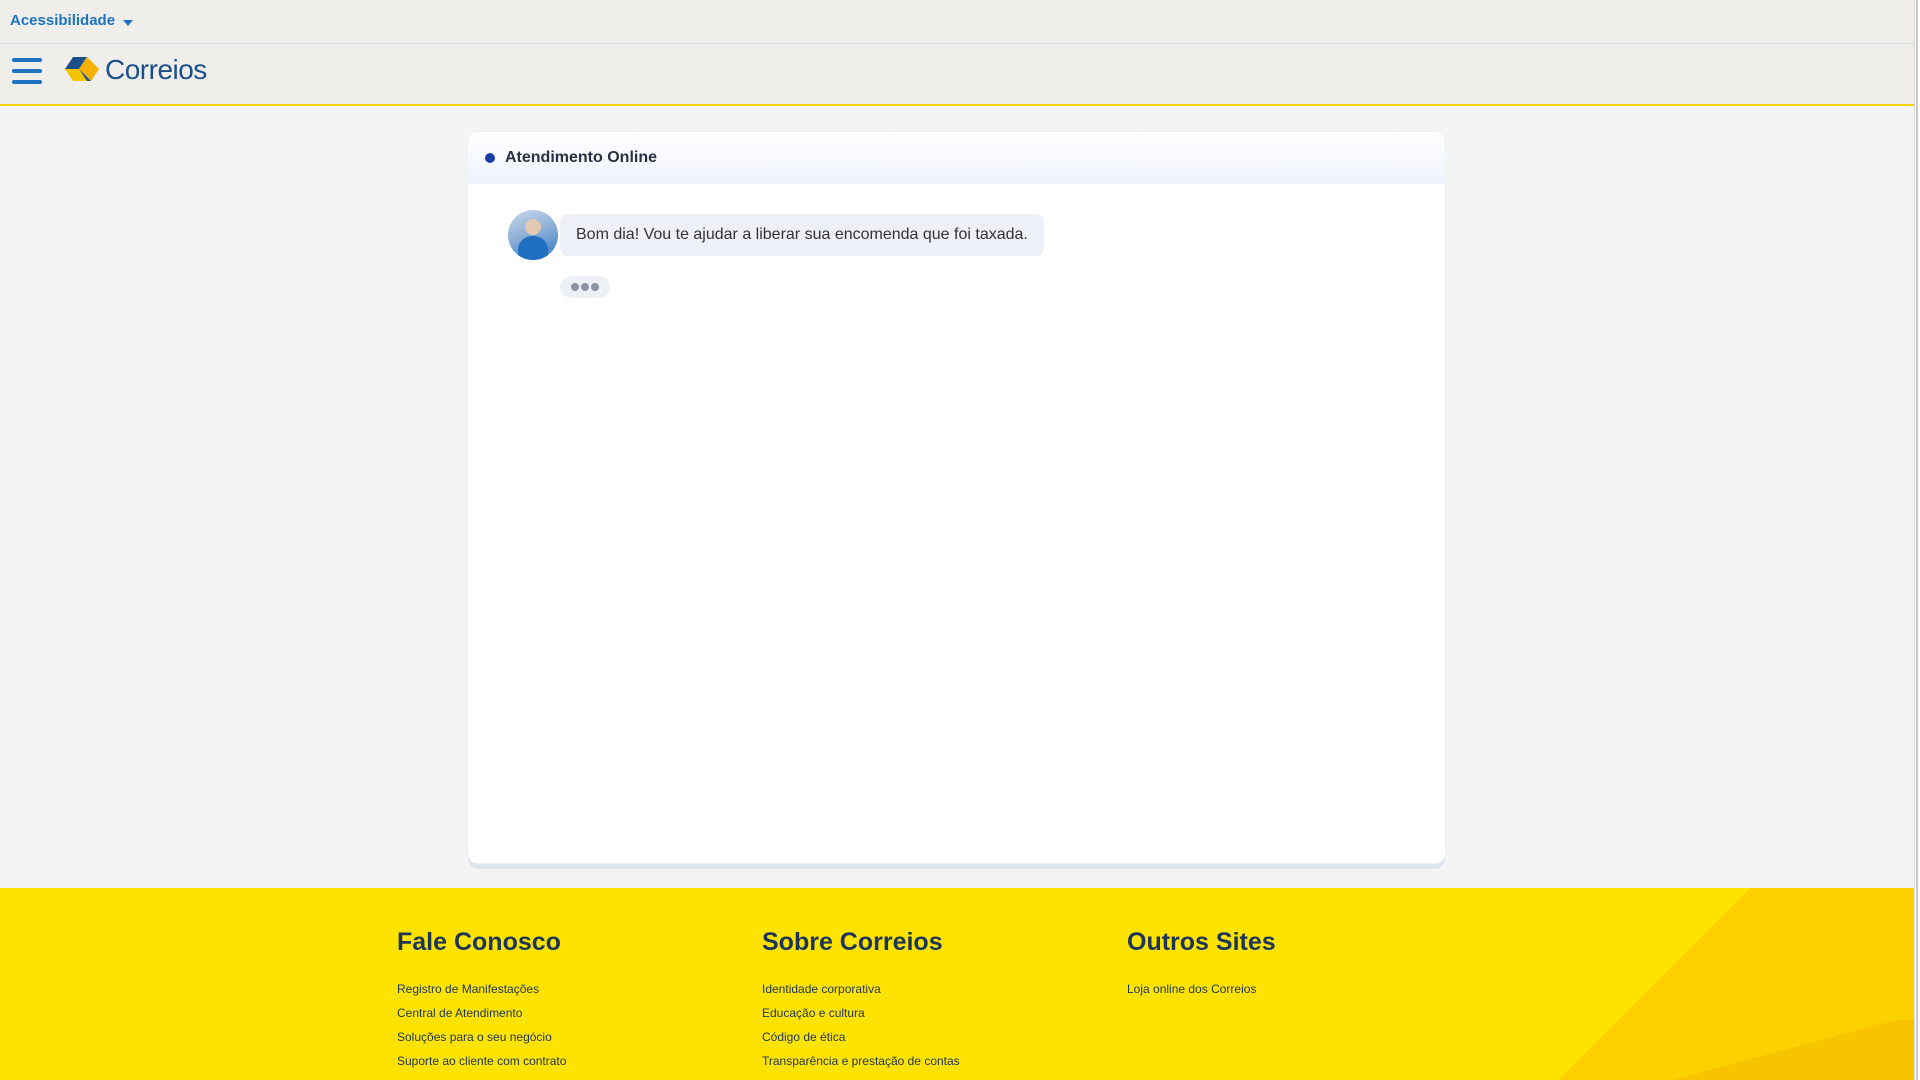 The image size is (1920, 1080). I want to click on online-status-dot, so click(490, 158).